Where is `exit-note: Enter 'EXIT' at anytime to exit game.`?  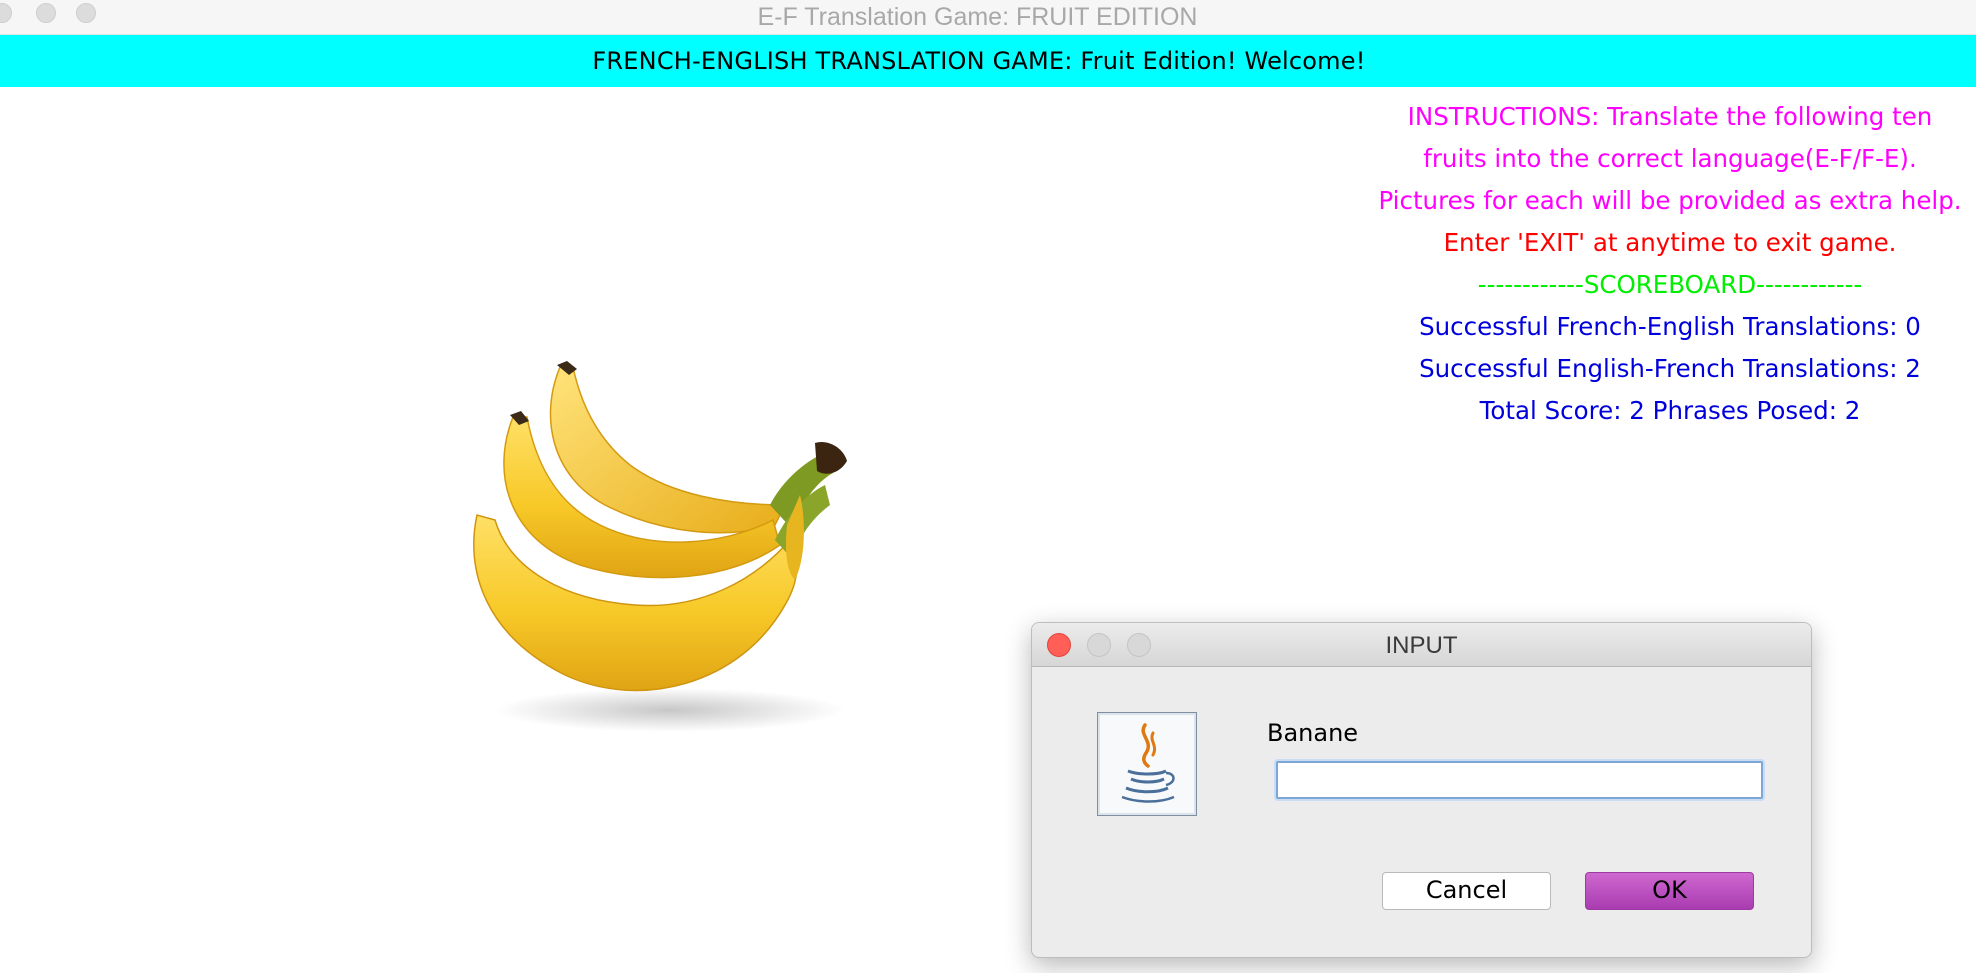
exit-note: Enter 'EXIT' at anytime to exit game. is located at coordinates (1670, 242).